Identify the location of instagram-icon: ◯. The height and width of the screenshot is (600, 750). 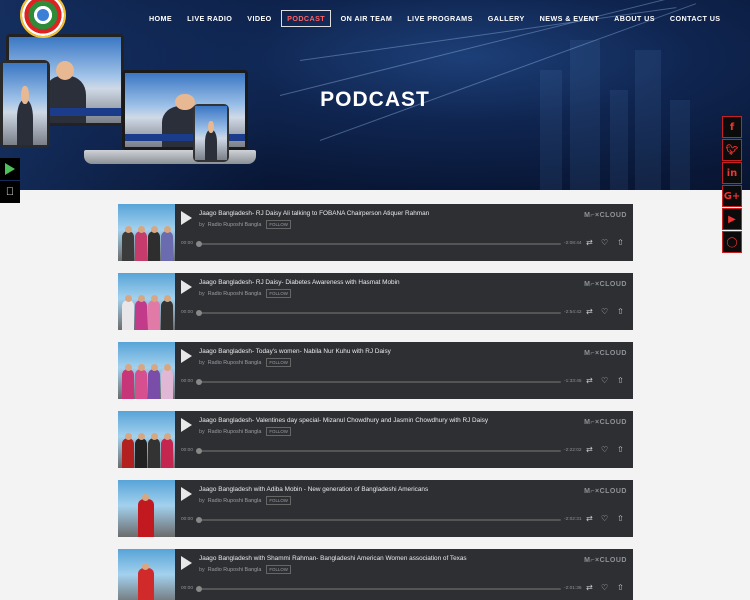
(732, 242).